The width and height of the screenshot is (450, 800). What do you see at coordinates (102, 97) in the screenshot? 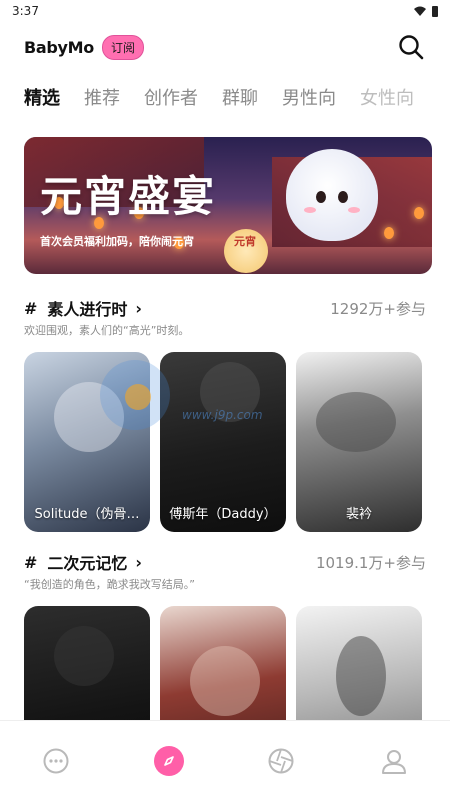
I see `tab-recommended: 推荐` at bounding box center [102, 97].